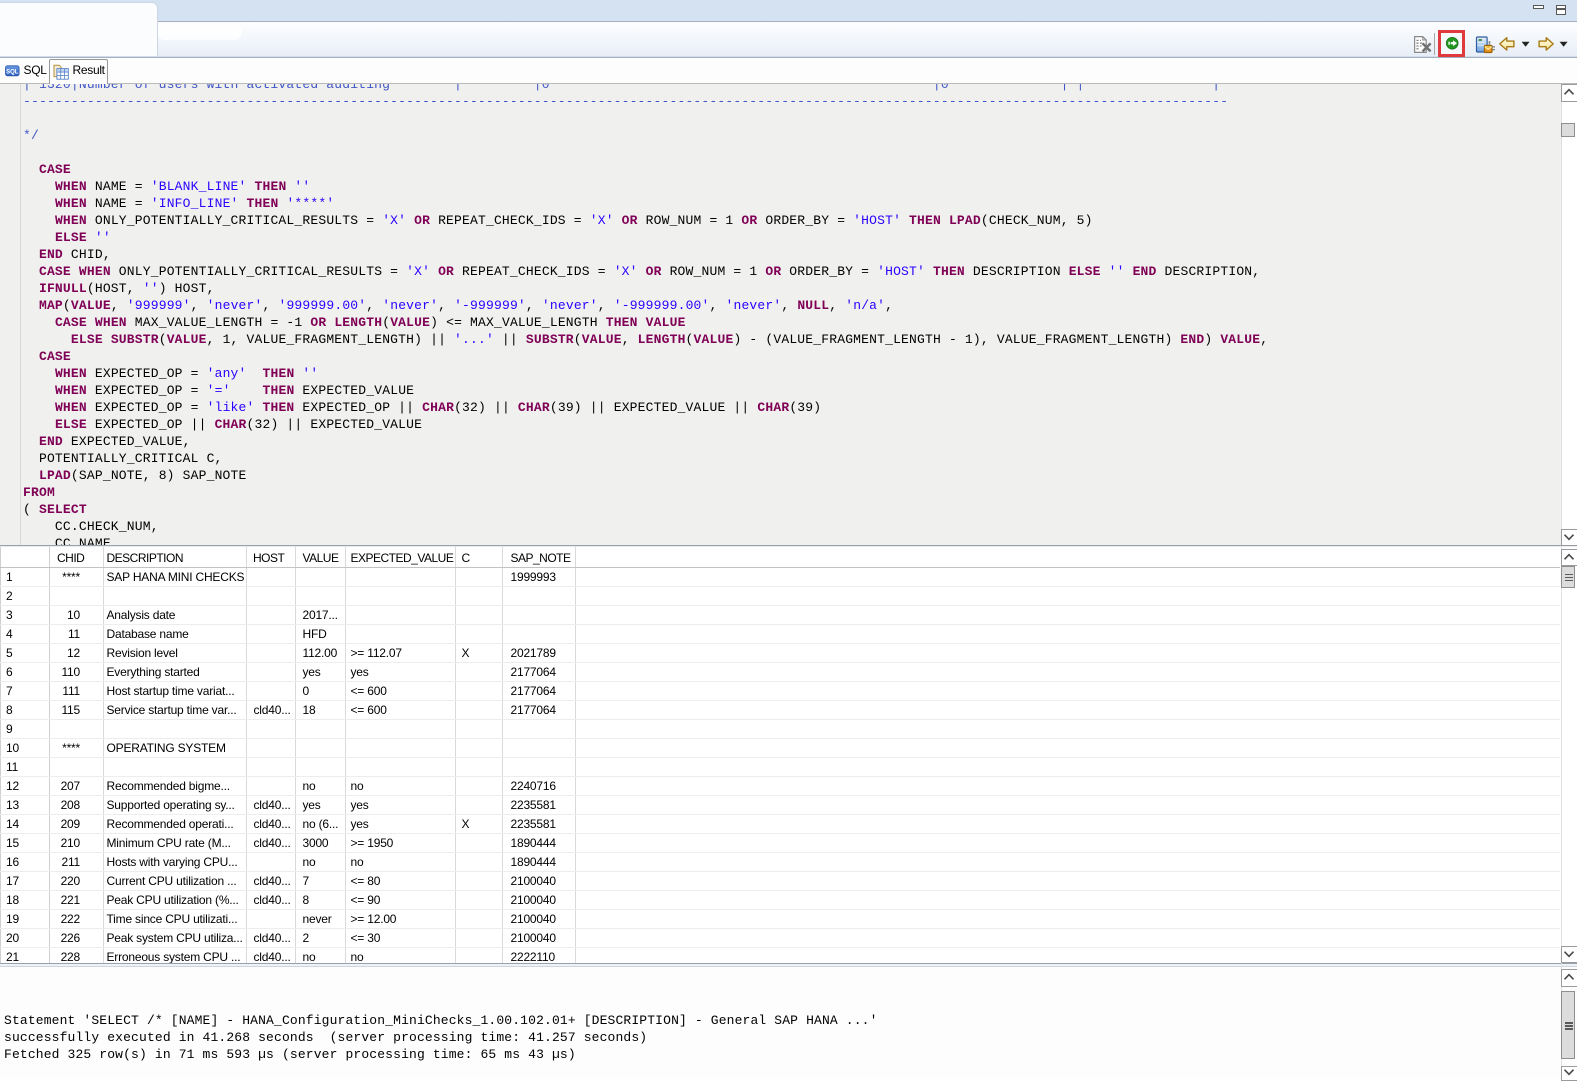  Describe the element at coordinates (12, 73) in the screenshot. I see `svg-text: SQL` at that location.